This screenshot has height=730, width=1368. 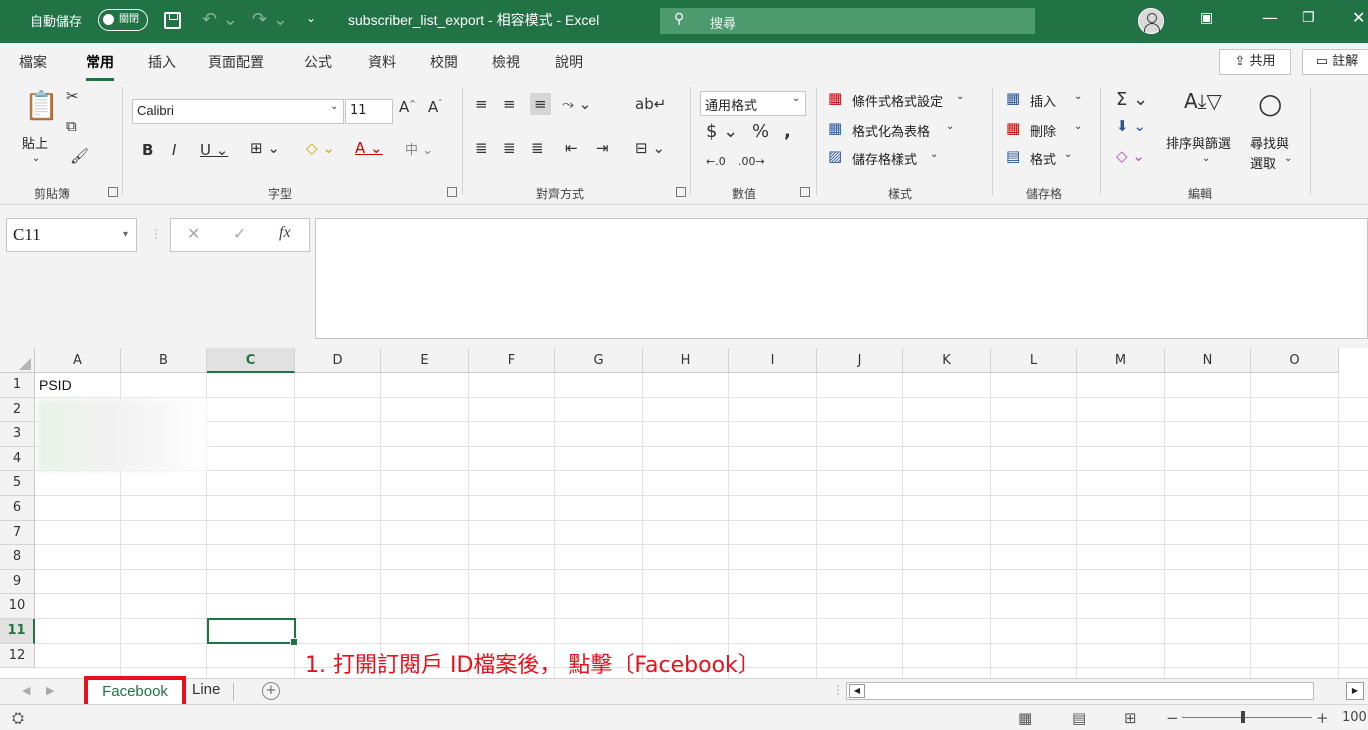 What do you see at coordinates (113, 192) in the screenshot?
I see `clipboard-launcher-icon` at bounding box center [113, 192].